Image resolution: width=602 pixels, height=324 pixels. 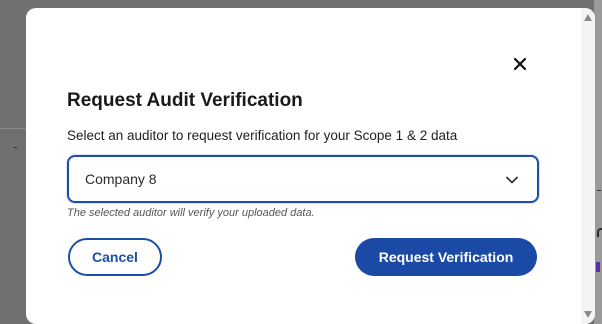 What do you see at coordinates (512, 180) in the screenshot?
I see `chevron-down-icon` at bounding box center [512, 180].